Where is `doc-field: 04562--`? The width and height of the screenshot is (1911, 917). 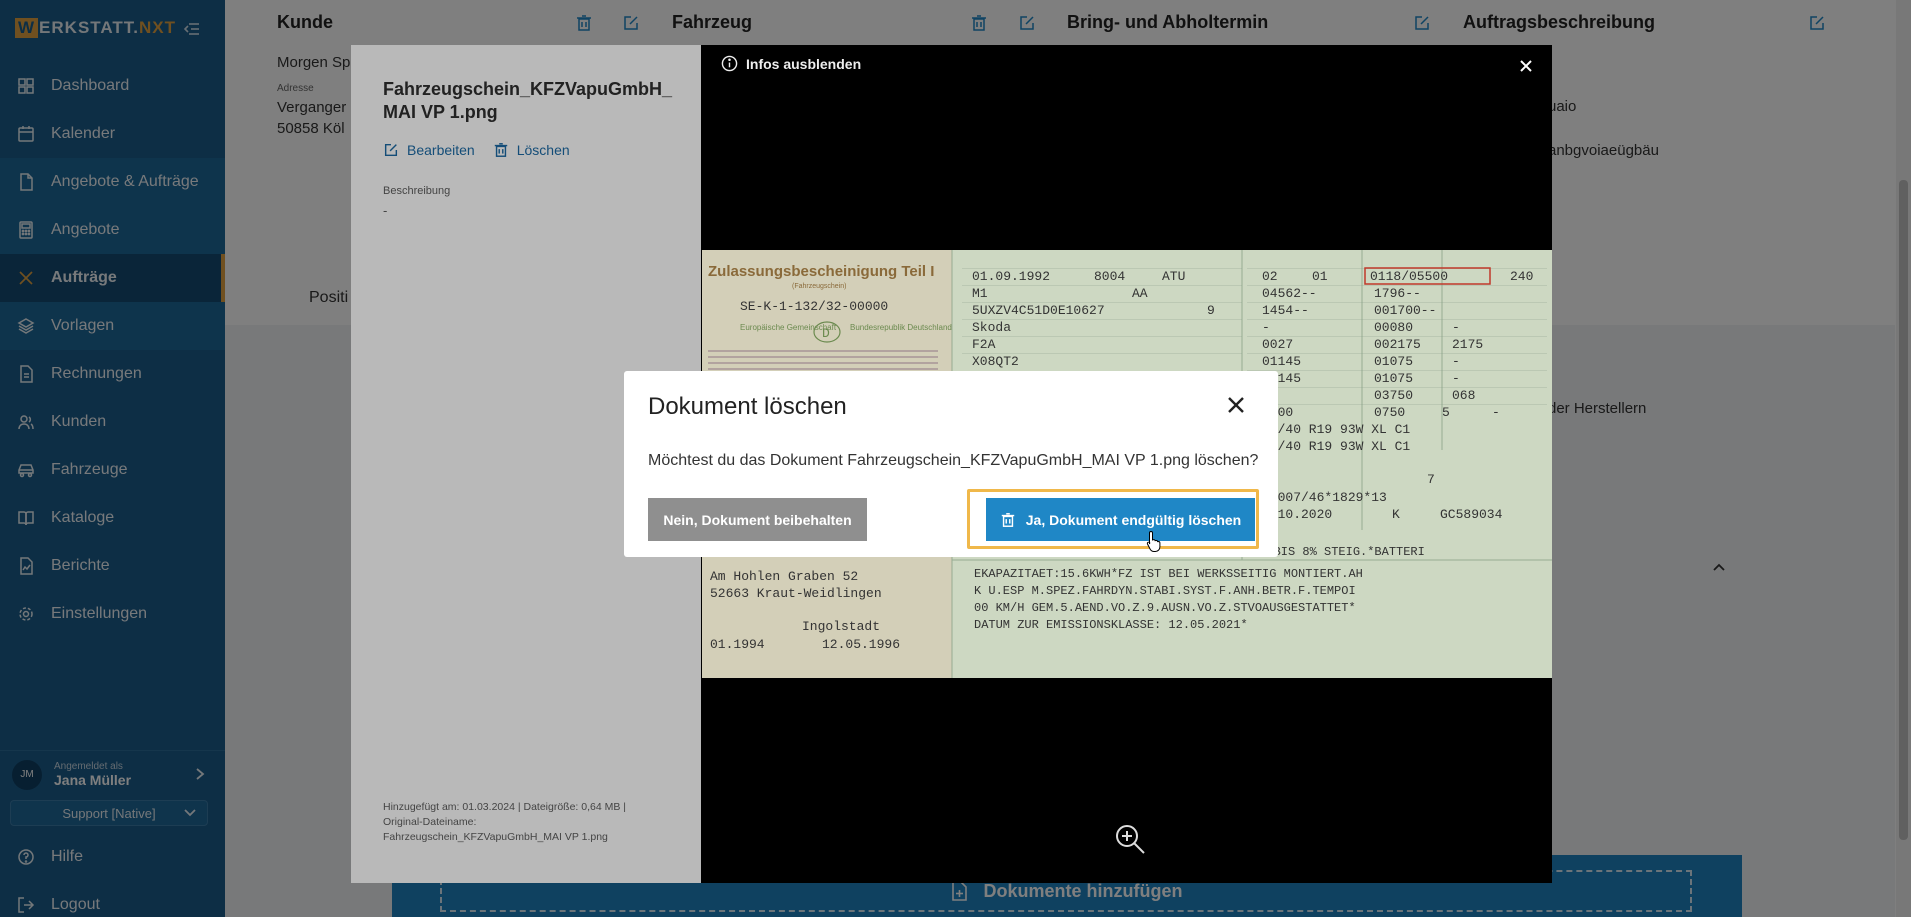 doc-field: 04562-- is located at coordinates (1289, 293).